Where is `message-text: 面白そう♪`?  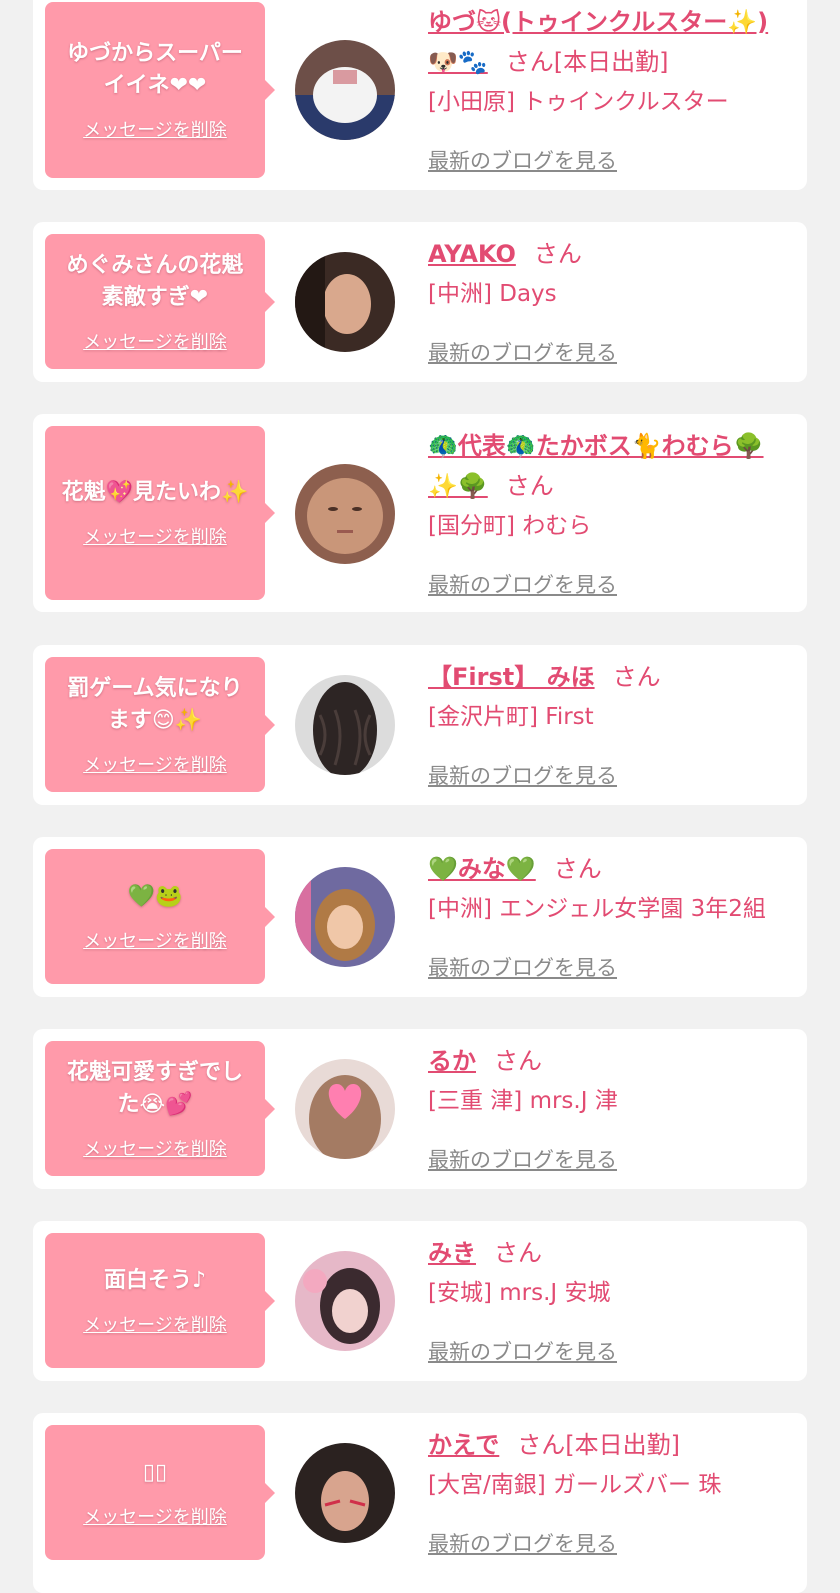
message-text: 面白そう♪ is located at coordinates (155, 1280).